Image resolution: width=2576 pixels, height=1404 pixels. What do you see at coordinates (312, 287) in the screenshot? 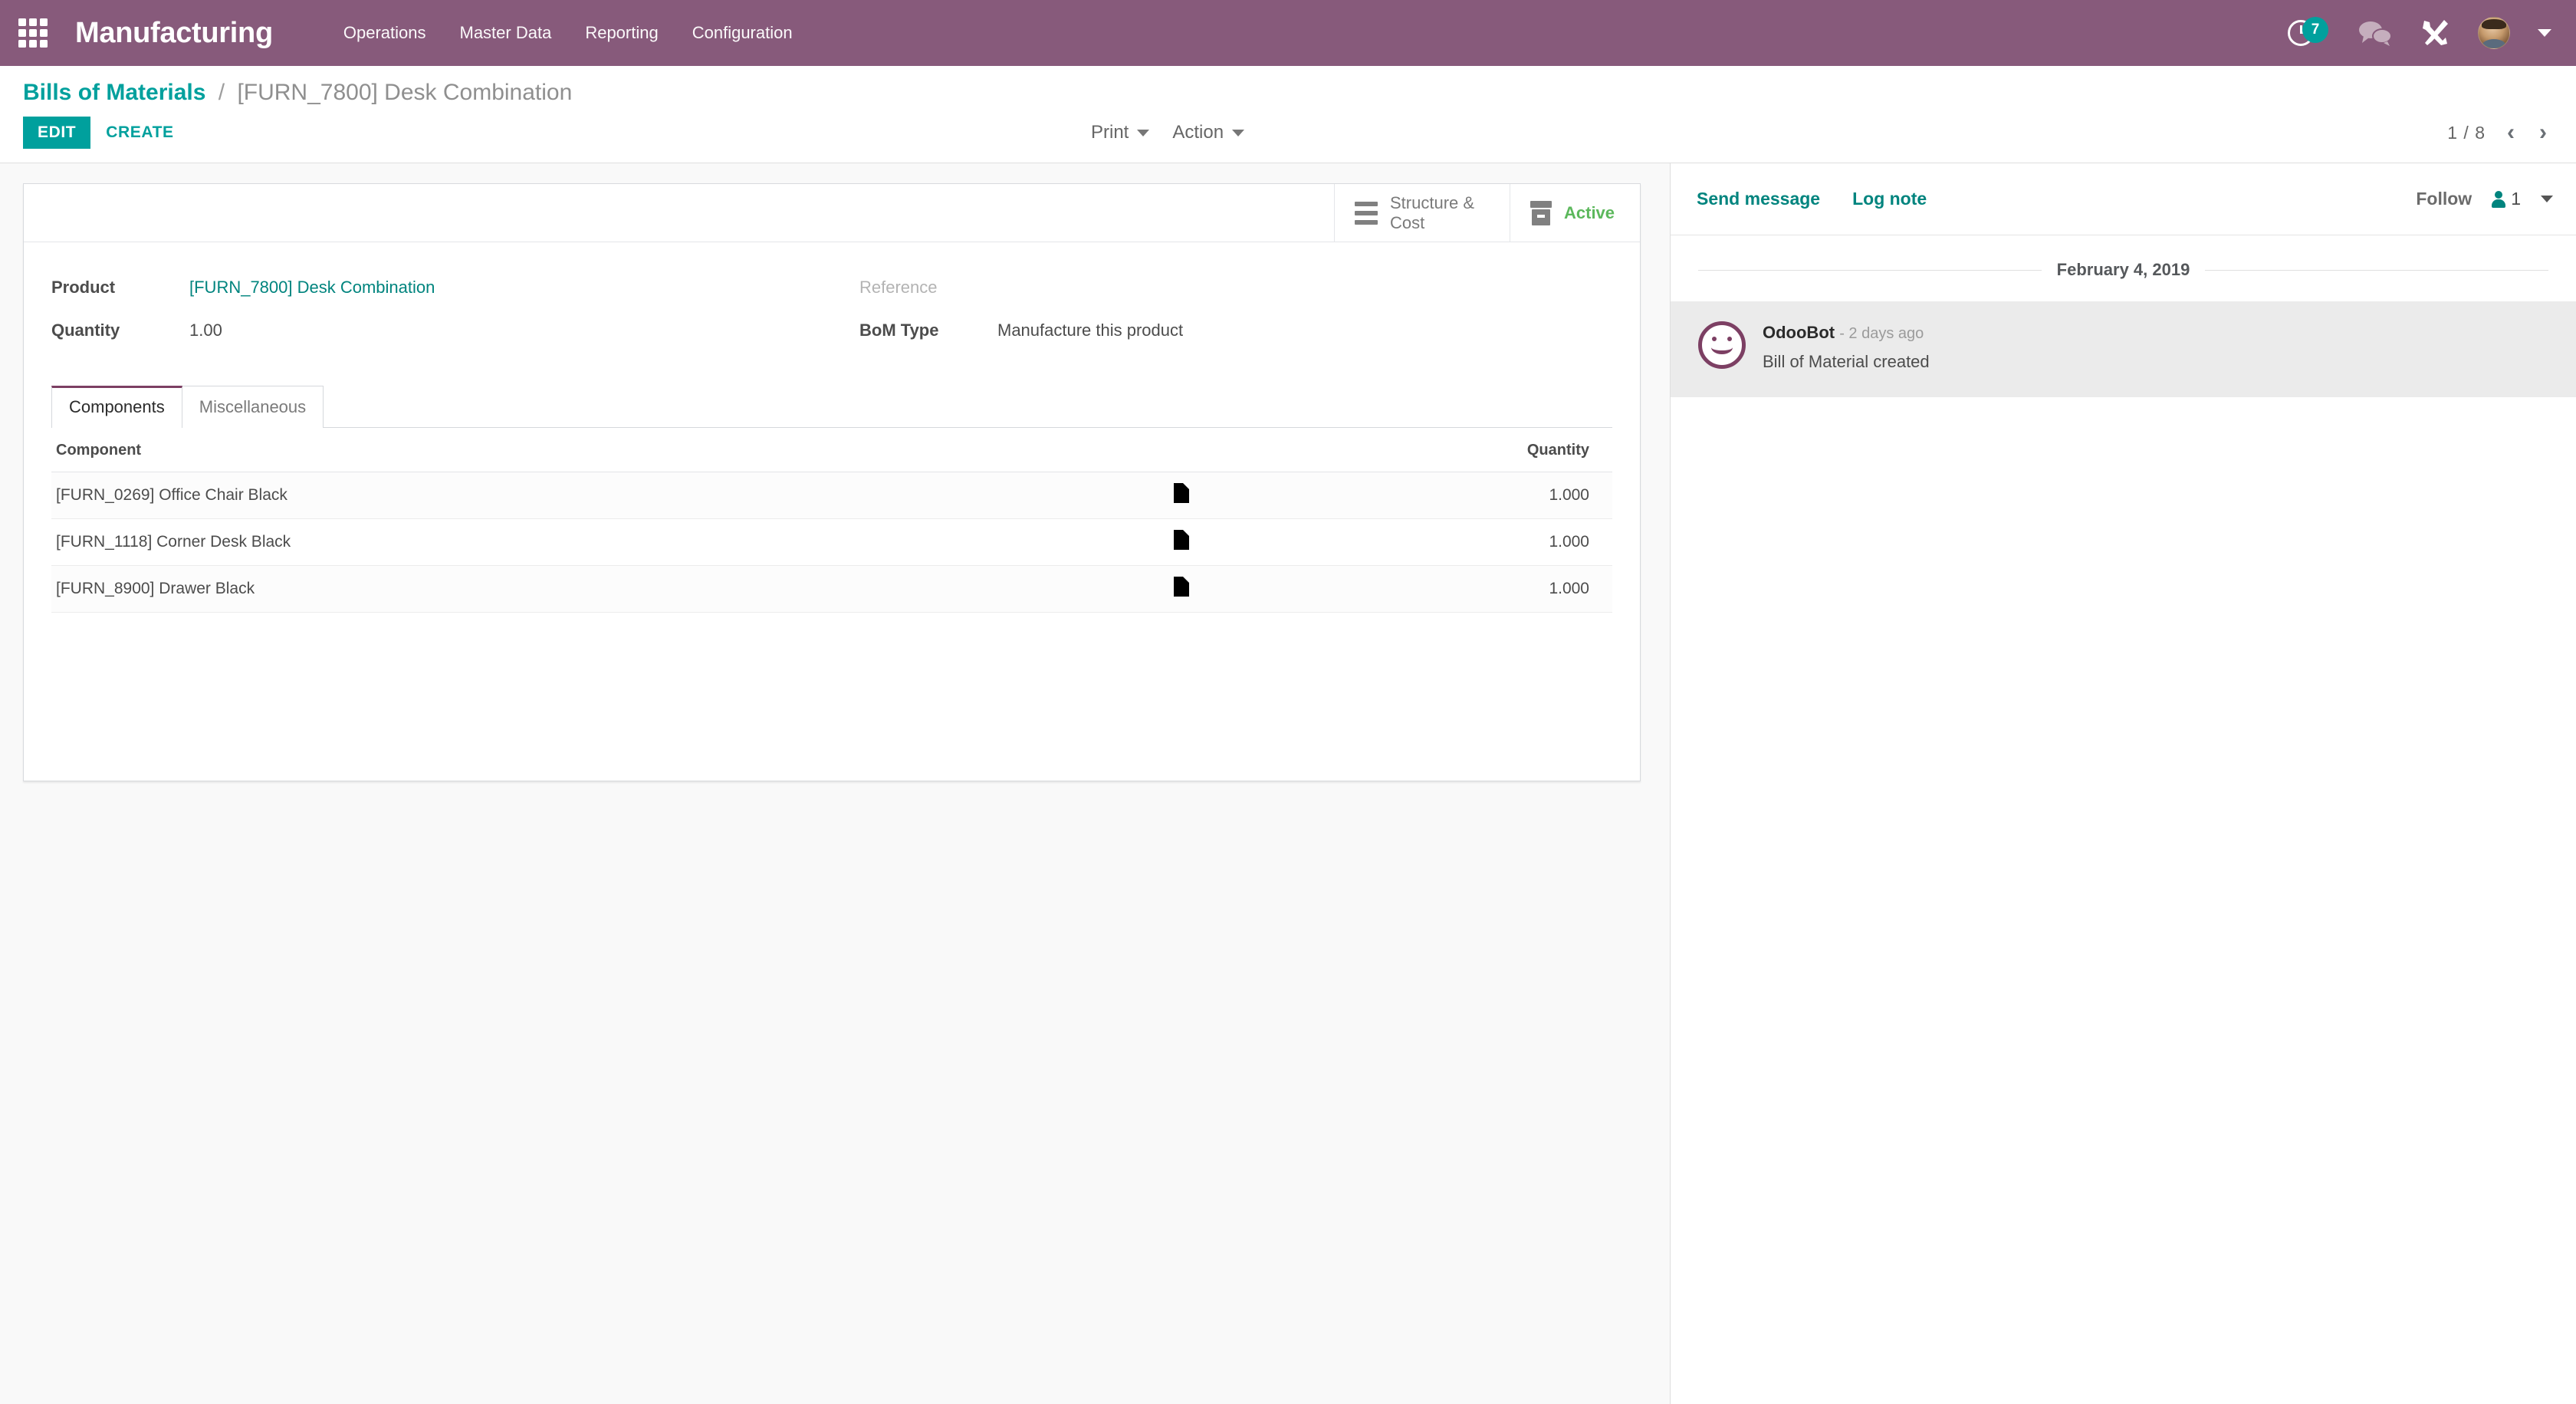
I see `field-value-product: [FURN_7800] Desk Combination` at bounding box center [312, 287].